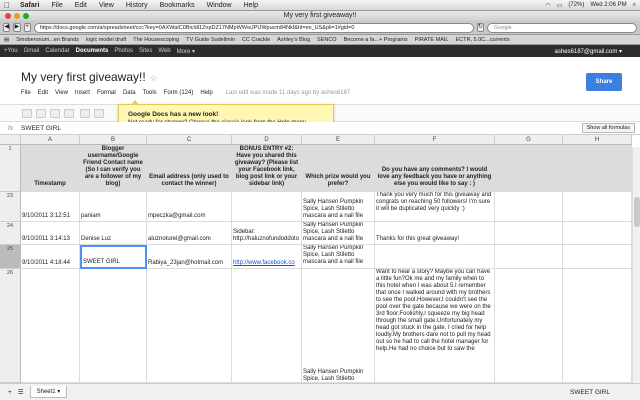  Describe the element at coordinates (189, 233) in the screenshot. I see `table-cell: aluznoturel@gmail.com` at that location.